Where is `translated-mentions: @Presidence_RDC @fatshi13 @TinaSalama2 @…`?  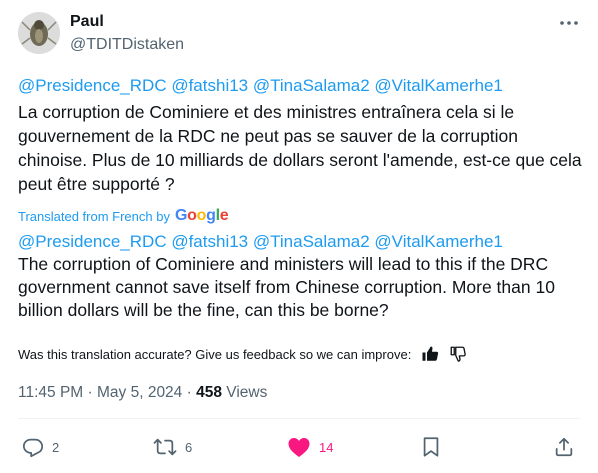
translated-mentions: @Presidence_RDC @fatshi13 @TinaSalama2 @… is located at coordinates (260, 242).